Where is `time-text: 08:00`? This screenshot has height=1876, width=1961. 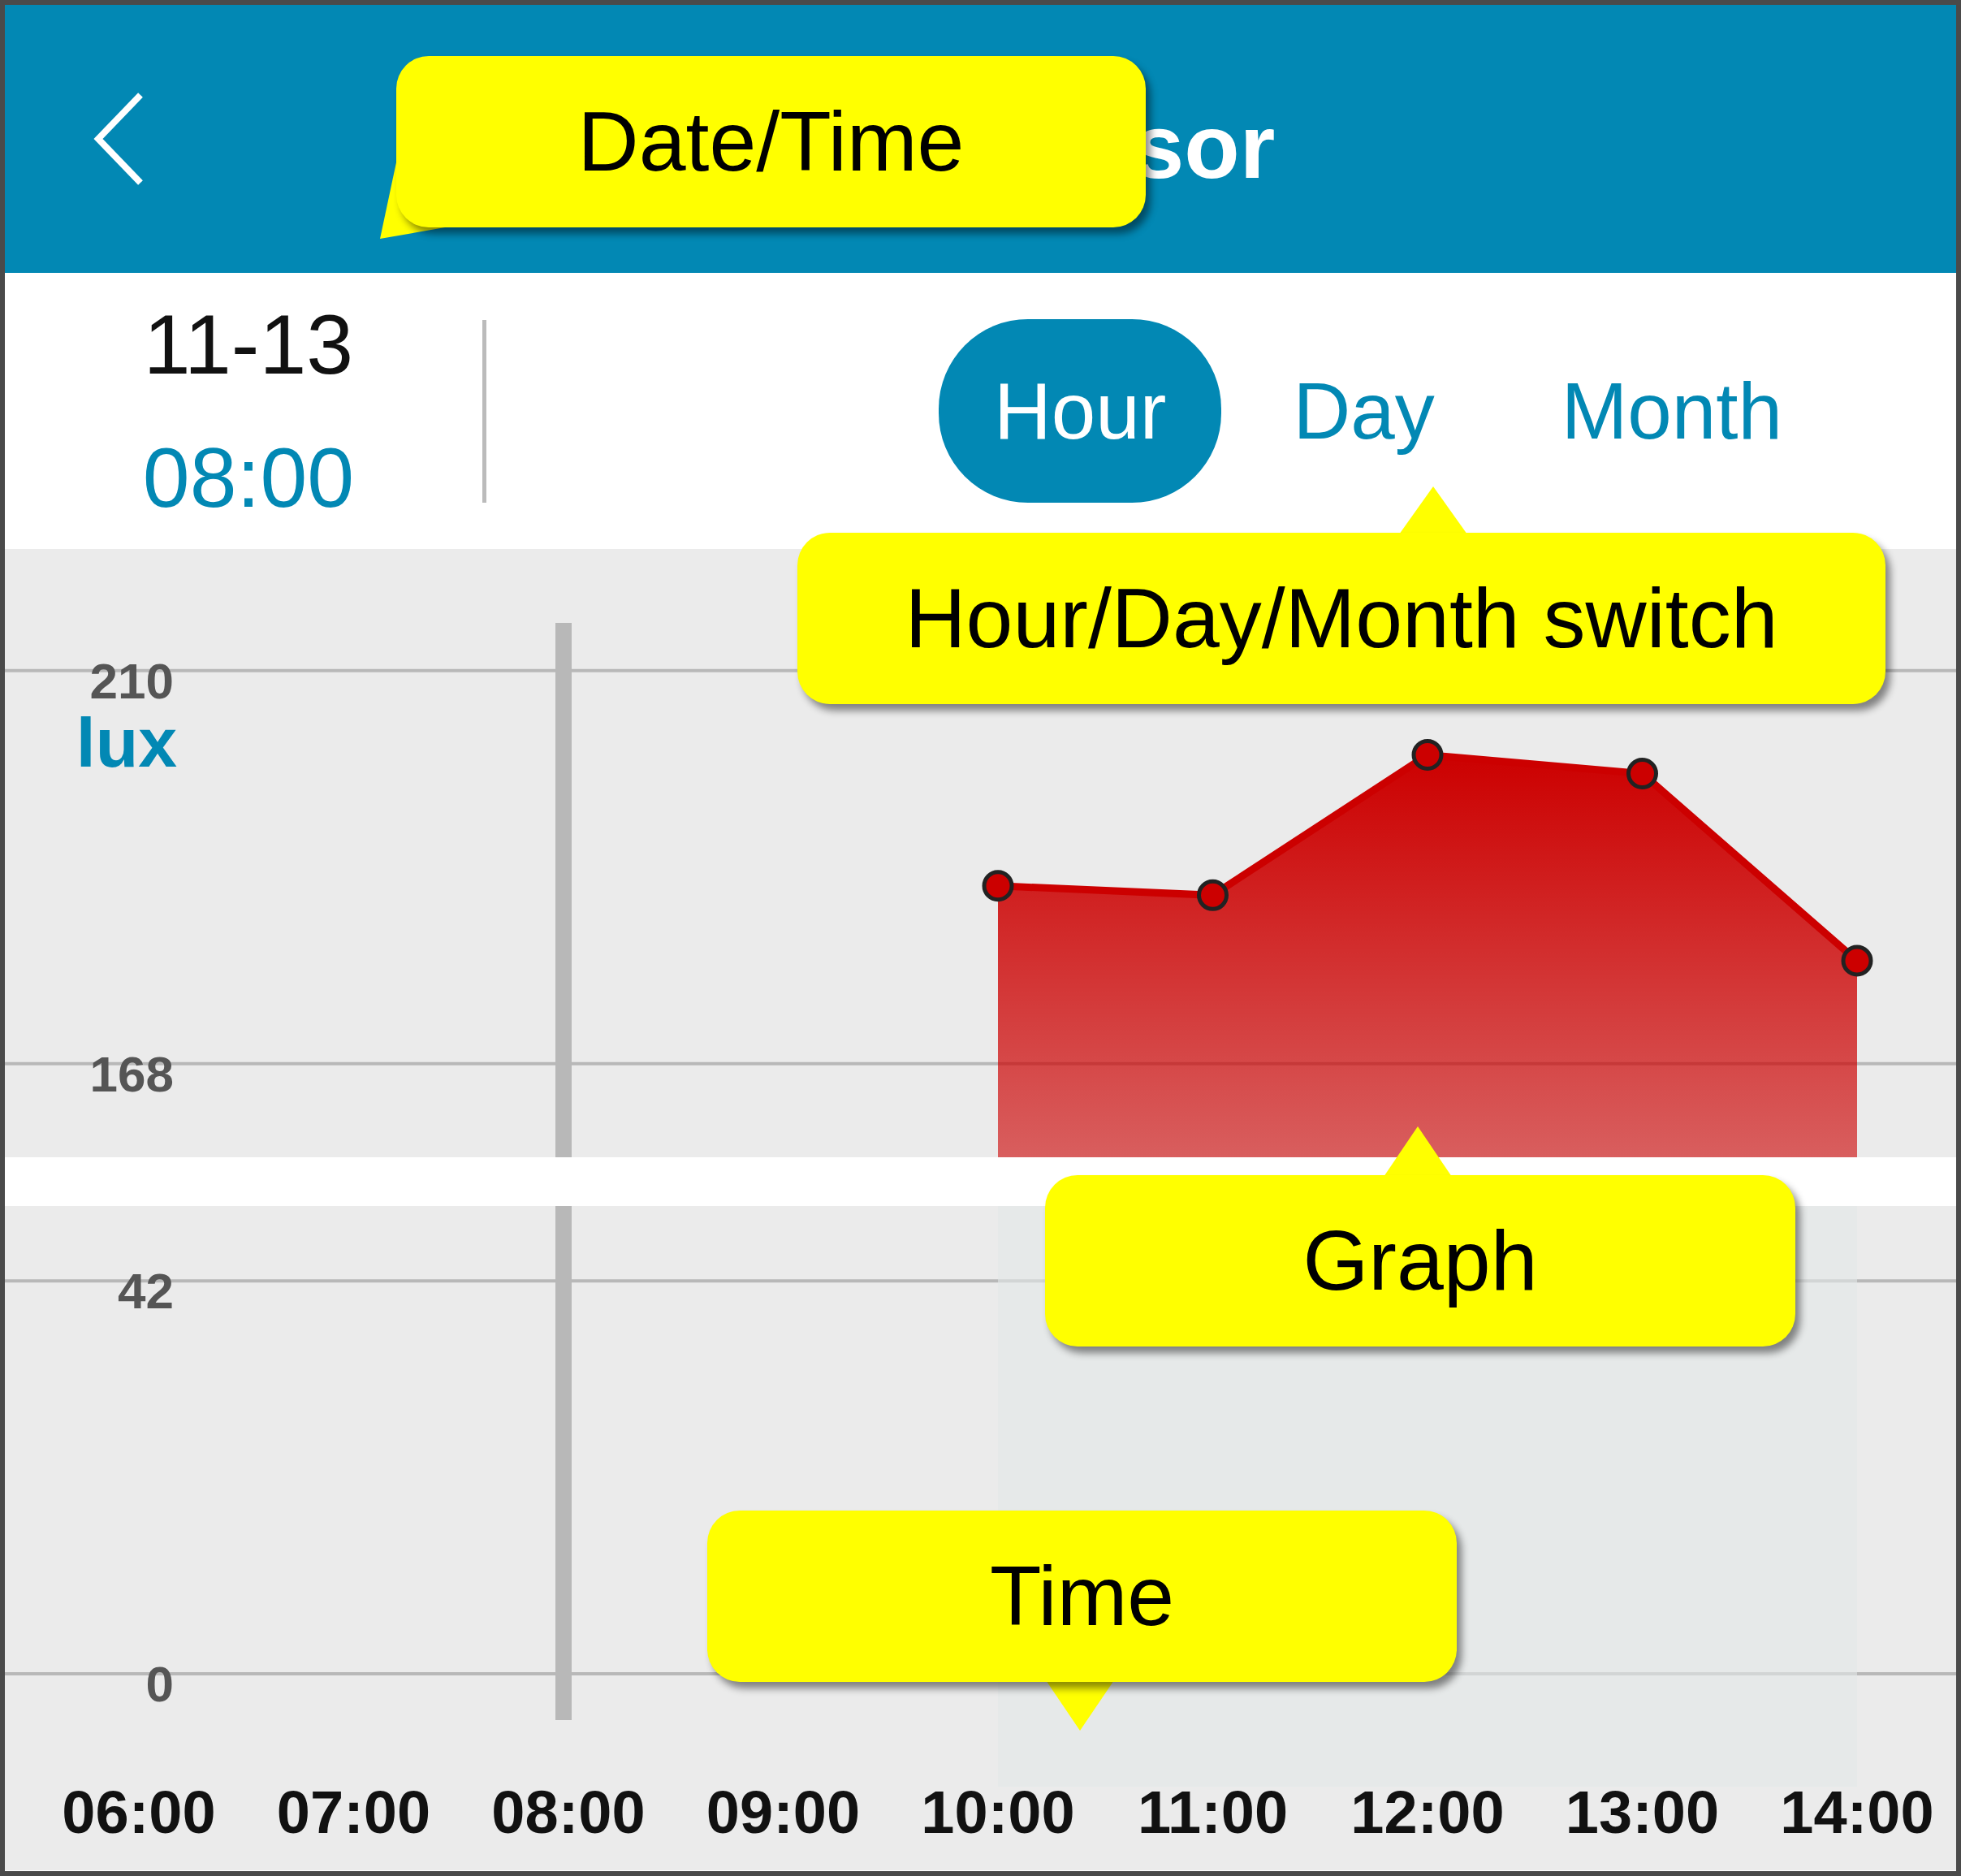
time-text: 08:00 is located at coordinates (248, 478).